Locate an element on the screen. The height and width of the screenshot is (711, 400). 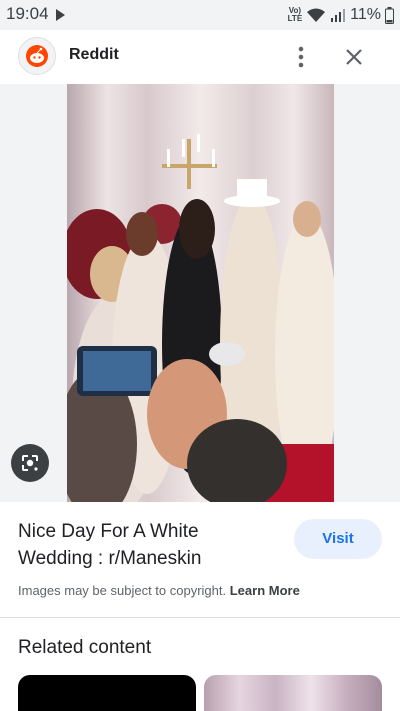
google-lens-icon is located at coordinates (30, 463).